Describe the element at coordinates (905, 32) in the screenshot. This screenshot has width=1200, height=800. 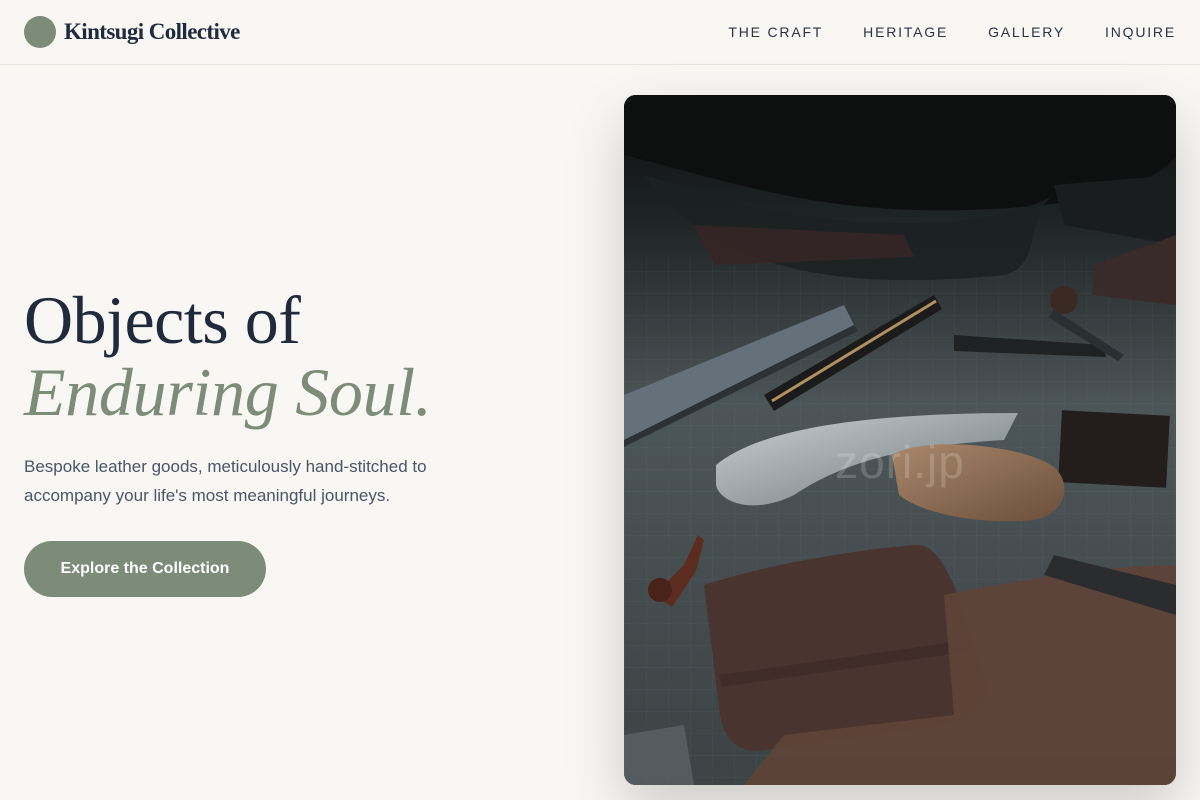
I see `nav-link-heritage: HERITAGE` at that location.